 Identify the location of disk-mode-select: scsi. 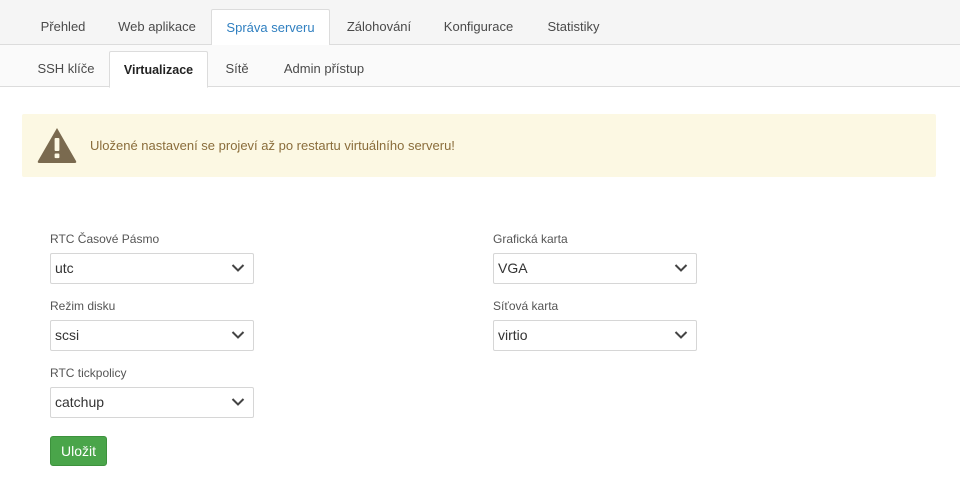
(152, 335).